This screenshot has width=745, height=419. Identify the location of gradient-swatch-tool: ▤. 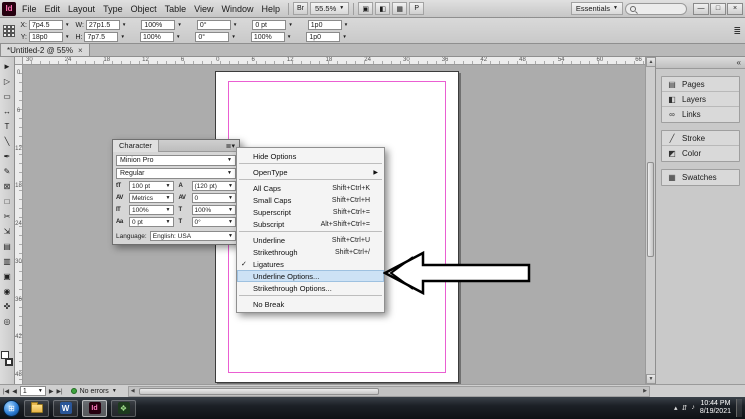
(7, 246).